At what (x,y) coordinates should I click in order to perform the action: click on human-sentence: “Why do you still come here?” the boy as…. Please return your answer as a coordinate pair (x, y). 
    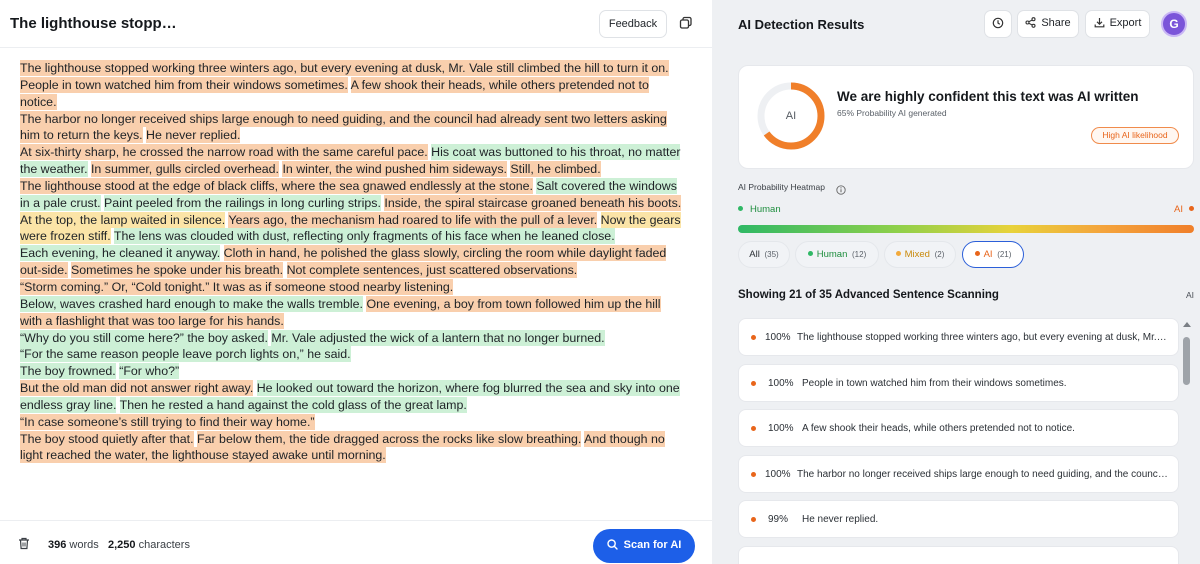
    Looking at the image, I should click on (144, 337).